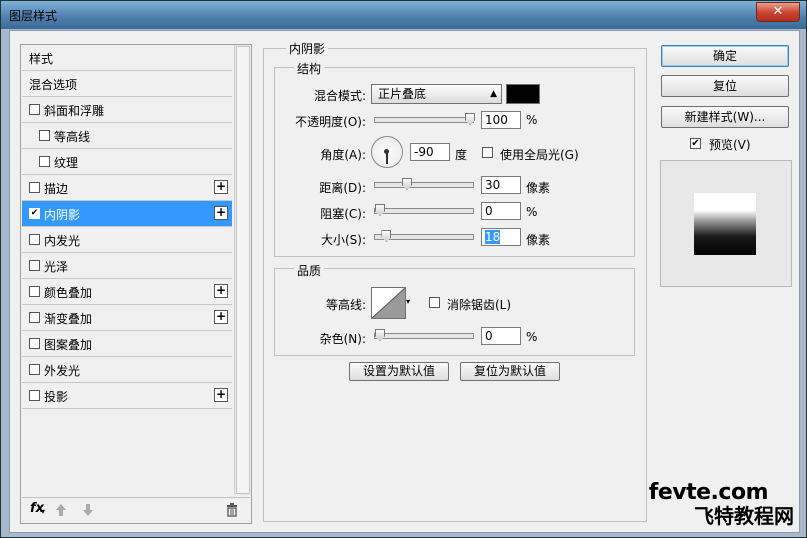 Image resolution: width=807 pixels, height=538 pixels. Describe the element at coordinates (127, 292) in the screenshot. I see `style-item: 颜色叠加 +` at that location.